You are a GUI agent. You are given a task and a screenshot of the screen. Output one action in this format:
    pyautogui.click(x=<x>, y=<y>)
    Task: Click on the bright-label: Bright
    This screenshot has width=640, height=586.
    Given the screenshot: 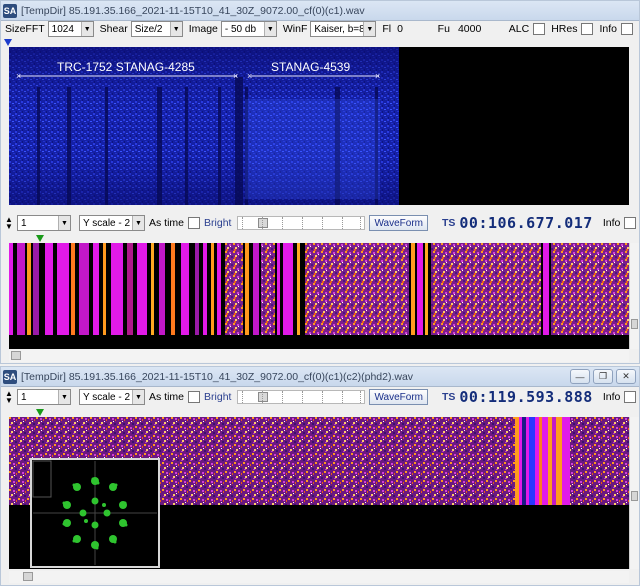 What is the action you would take?
    pyautogui.click(x=218, y=223)
    